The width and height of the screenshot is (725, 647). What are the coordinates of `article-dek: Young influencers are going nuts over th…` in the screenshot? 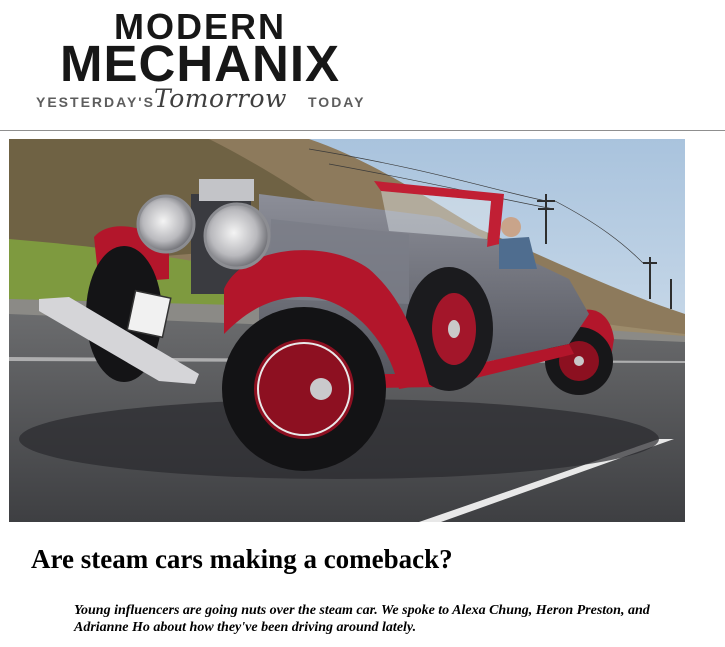 It's located at (362, 619).